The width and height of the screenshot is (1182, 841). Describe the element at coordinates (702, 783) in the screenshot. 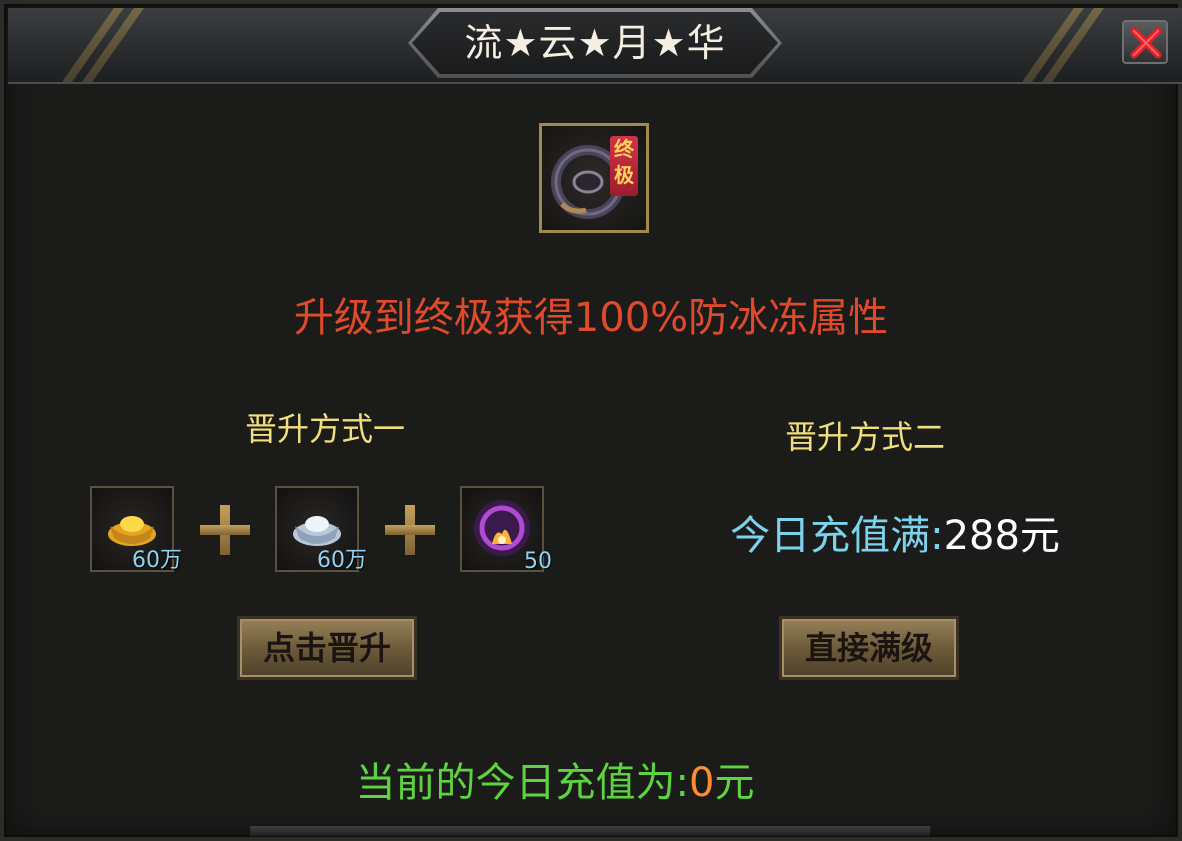

I see `current-recharge-value: 0` at that location.